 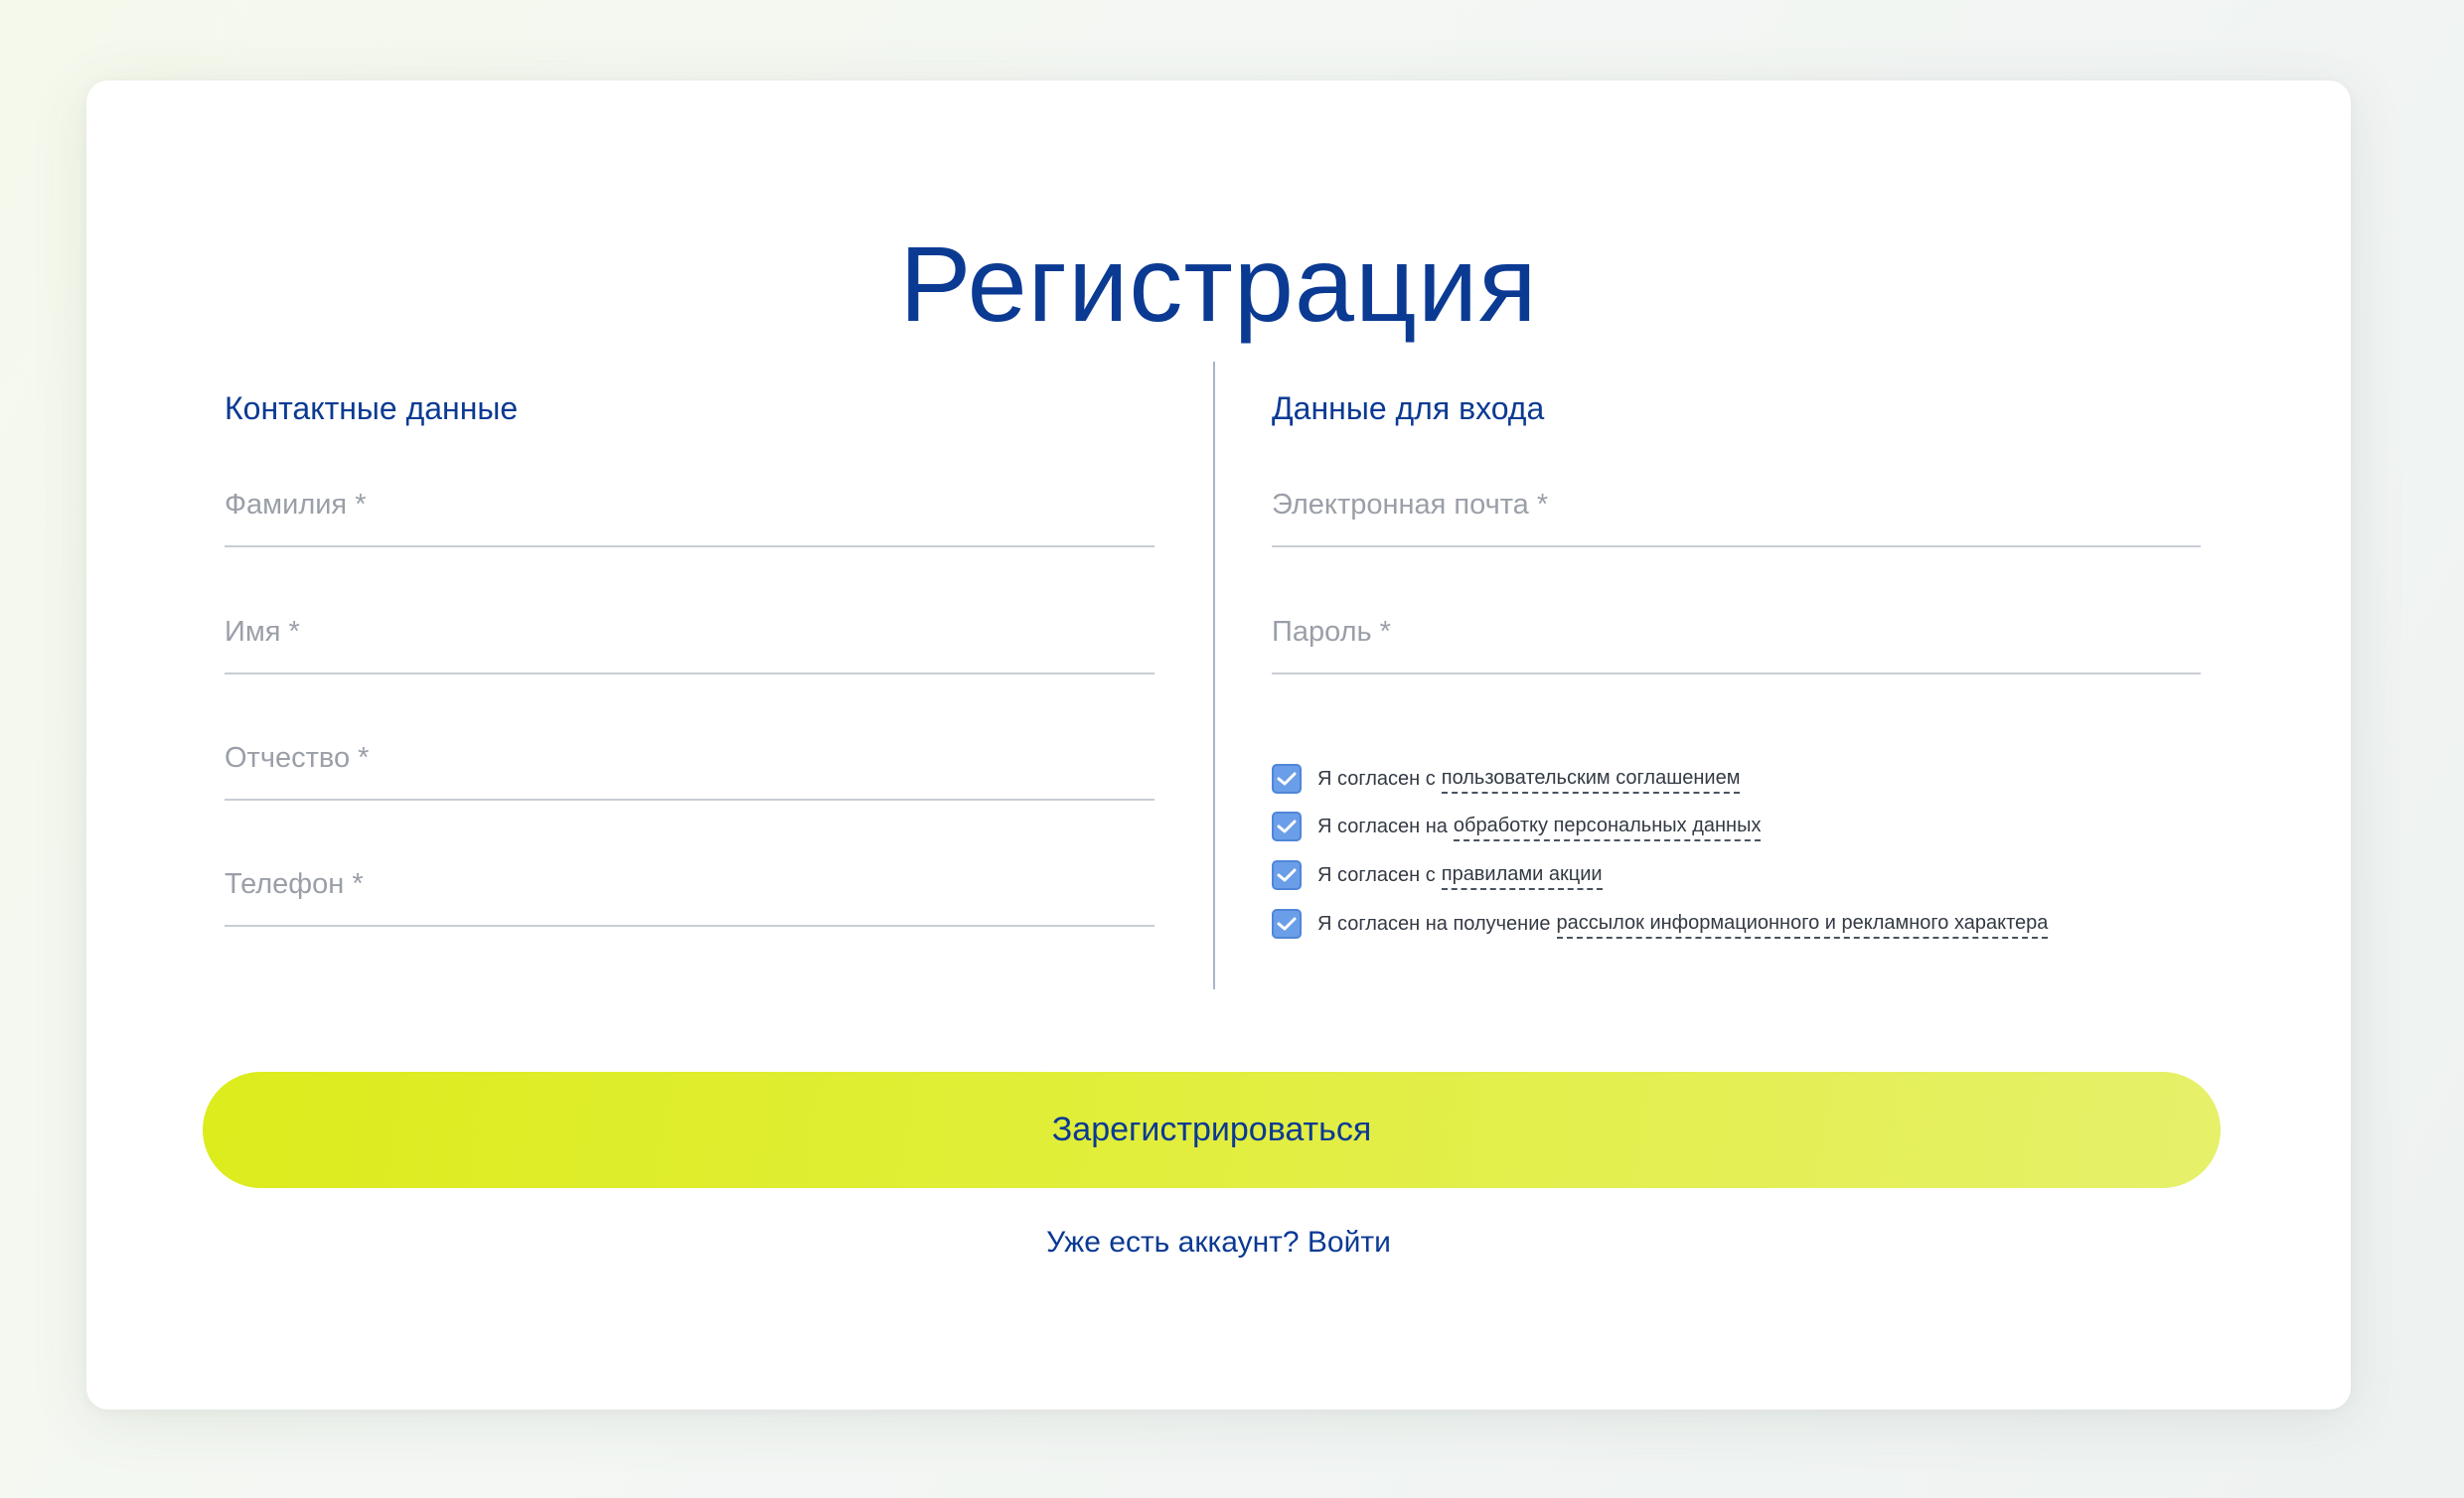 What do you see at coordinates (1218, 284) in the screenshot?
I see `page-title: Регистрация` at bounding box center [1218, 284].